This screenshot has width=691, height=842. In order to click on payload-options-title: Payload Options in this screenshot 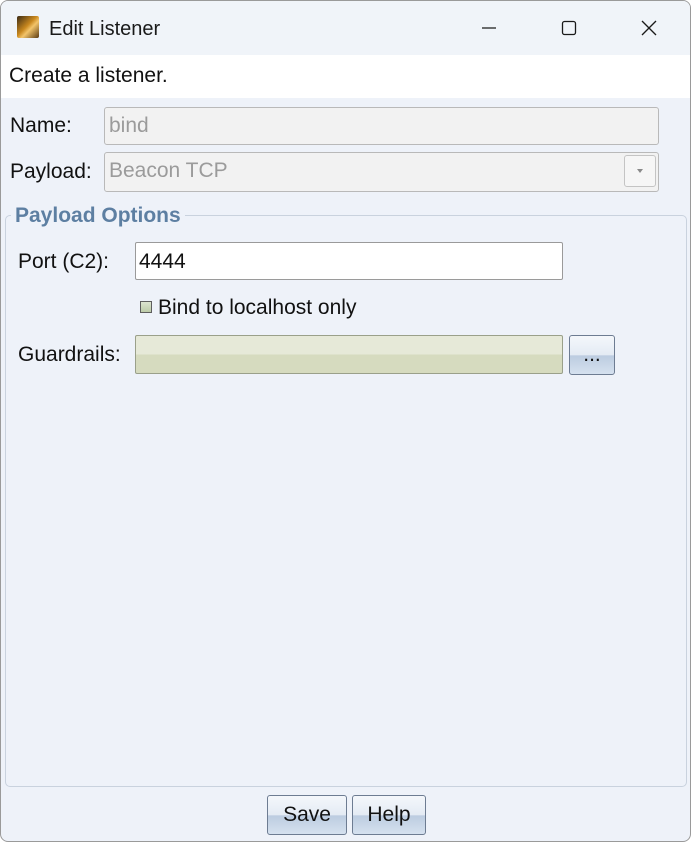, I will do `click(98, 216)`.